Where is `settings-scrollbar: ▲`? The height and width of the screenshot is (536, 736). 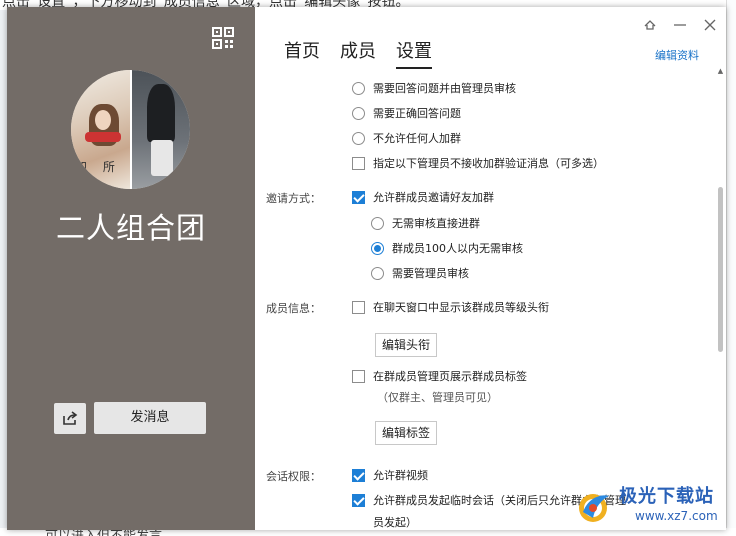
settings-scrollbar: ▲ is located at coordinates (720, 298).